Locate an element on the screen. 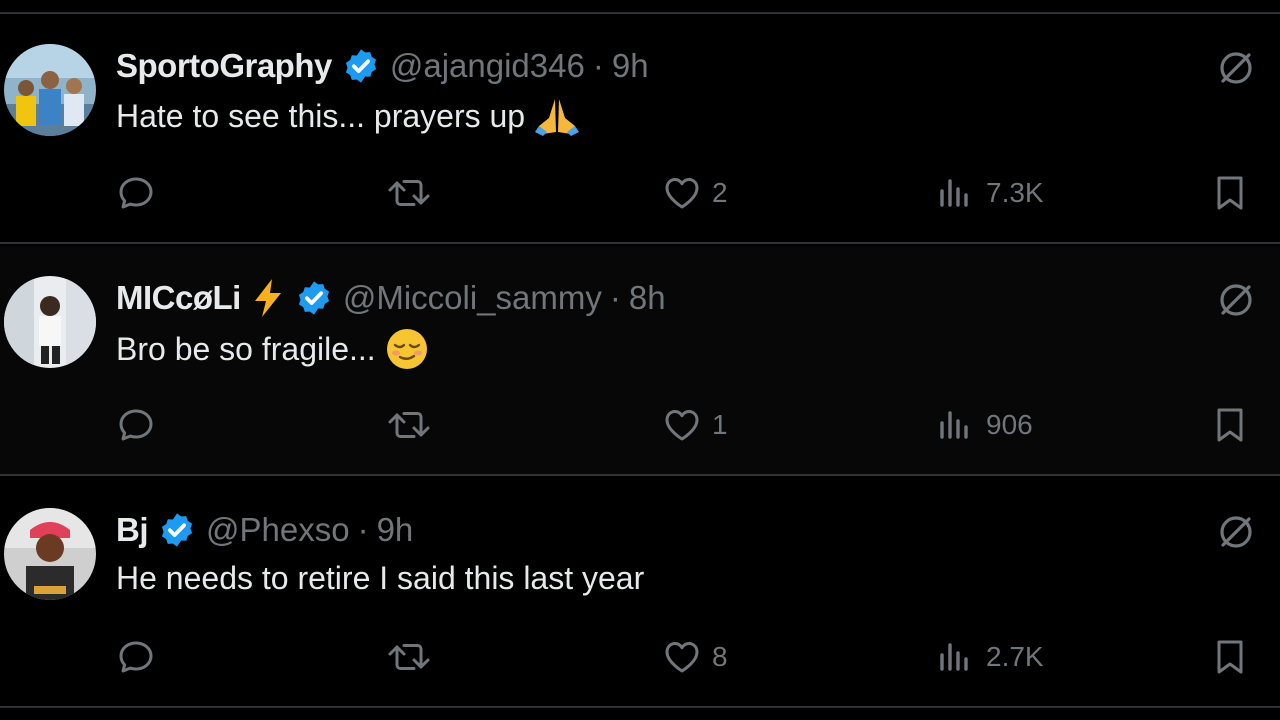 The height and width of the screenshot is (720, 1280). display-name: MICcøLi is located at coordinates (178, 298).